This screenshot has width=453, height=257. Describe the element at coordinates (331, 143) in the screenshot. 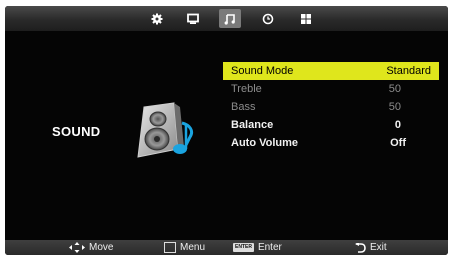

I see `menu-item-auto-volume: Auto Volume Off` at that location.